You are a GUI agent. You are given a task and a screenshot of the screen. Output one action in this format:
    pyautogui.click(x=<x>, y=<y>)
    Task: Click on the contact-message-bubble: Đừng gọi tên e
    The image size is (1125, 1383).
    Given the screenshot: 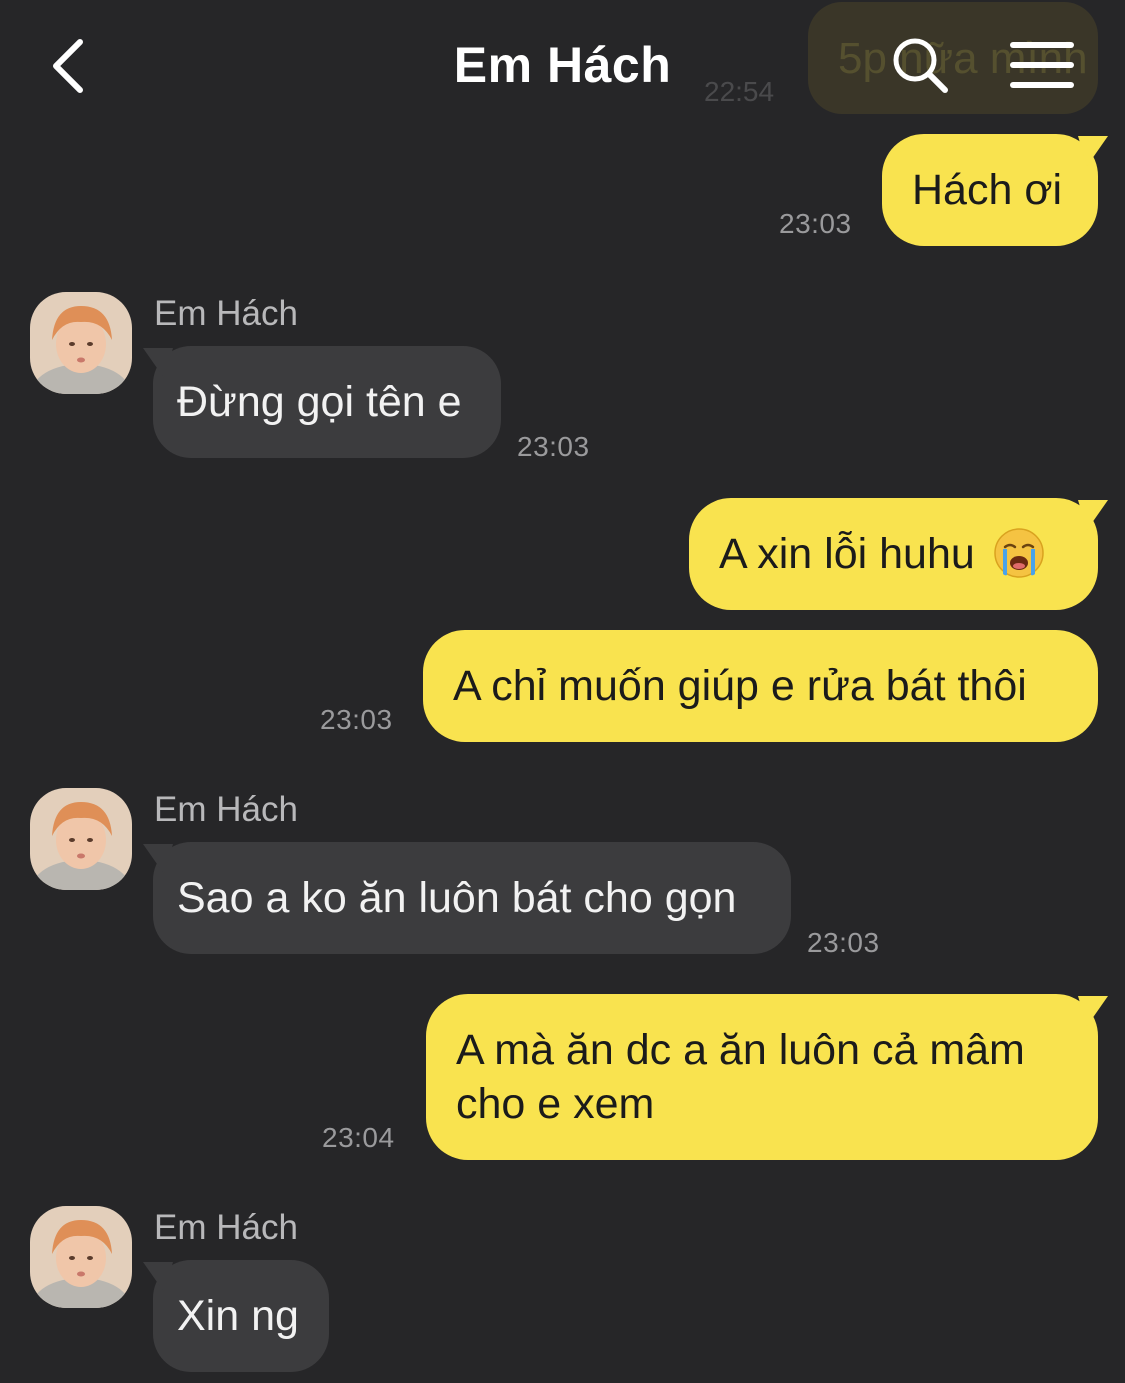 What is the action you would take?
    pyautogui.click(x=322, y=402)
    